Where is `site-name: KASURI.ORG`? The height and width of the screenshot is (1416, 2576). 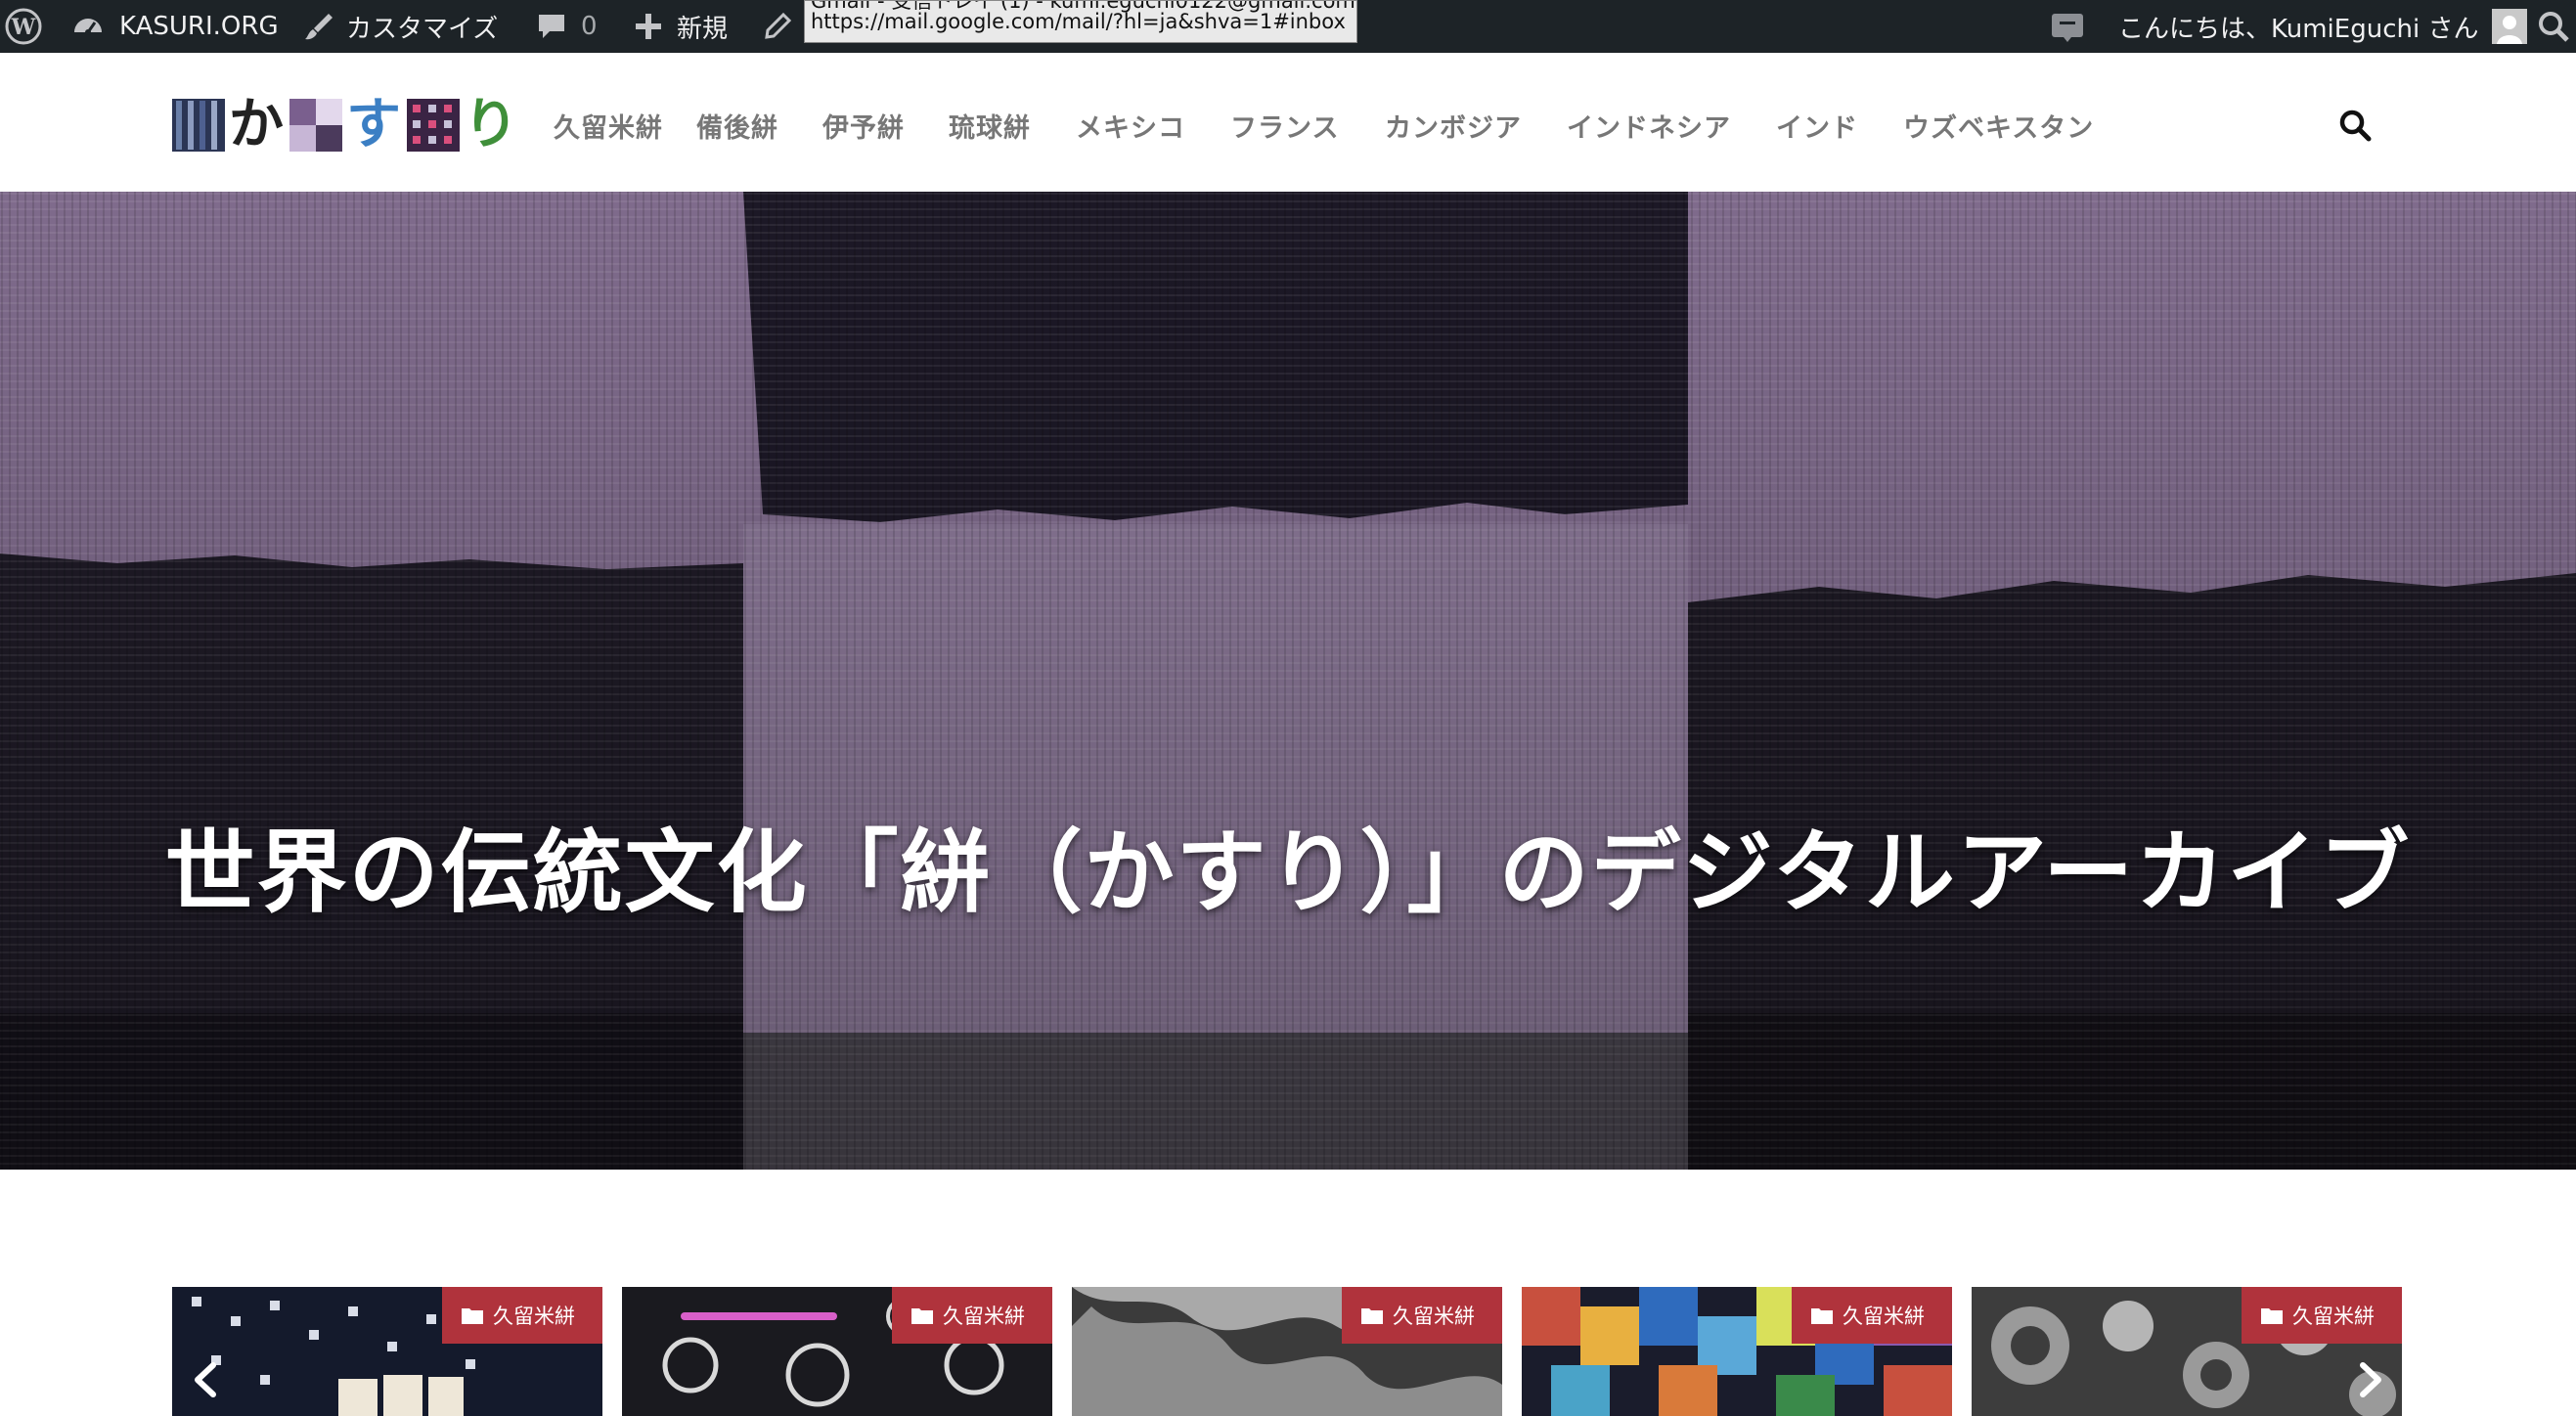
site-name: KASURI.ORG is located at coordinates (199, 26).